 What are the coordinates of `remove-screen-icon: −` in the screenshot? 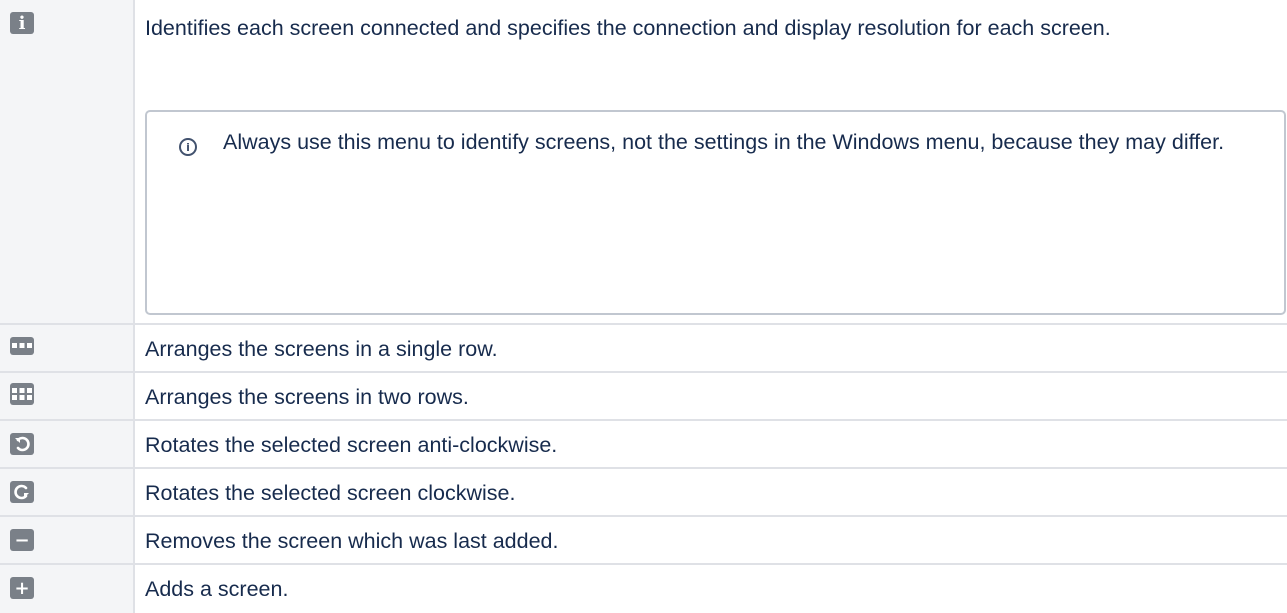 It's located at (22, 540).